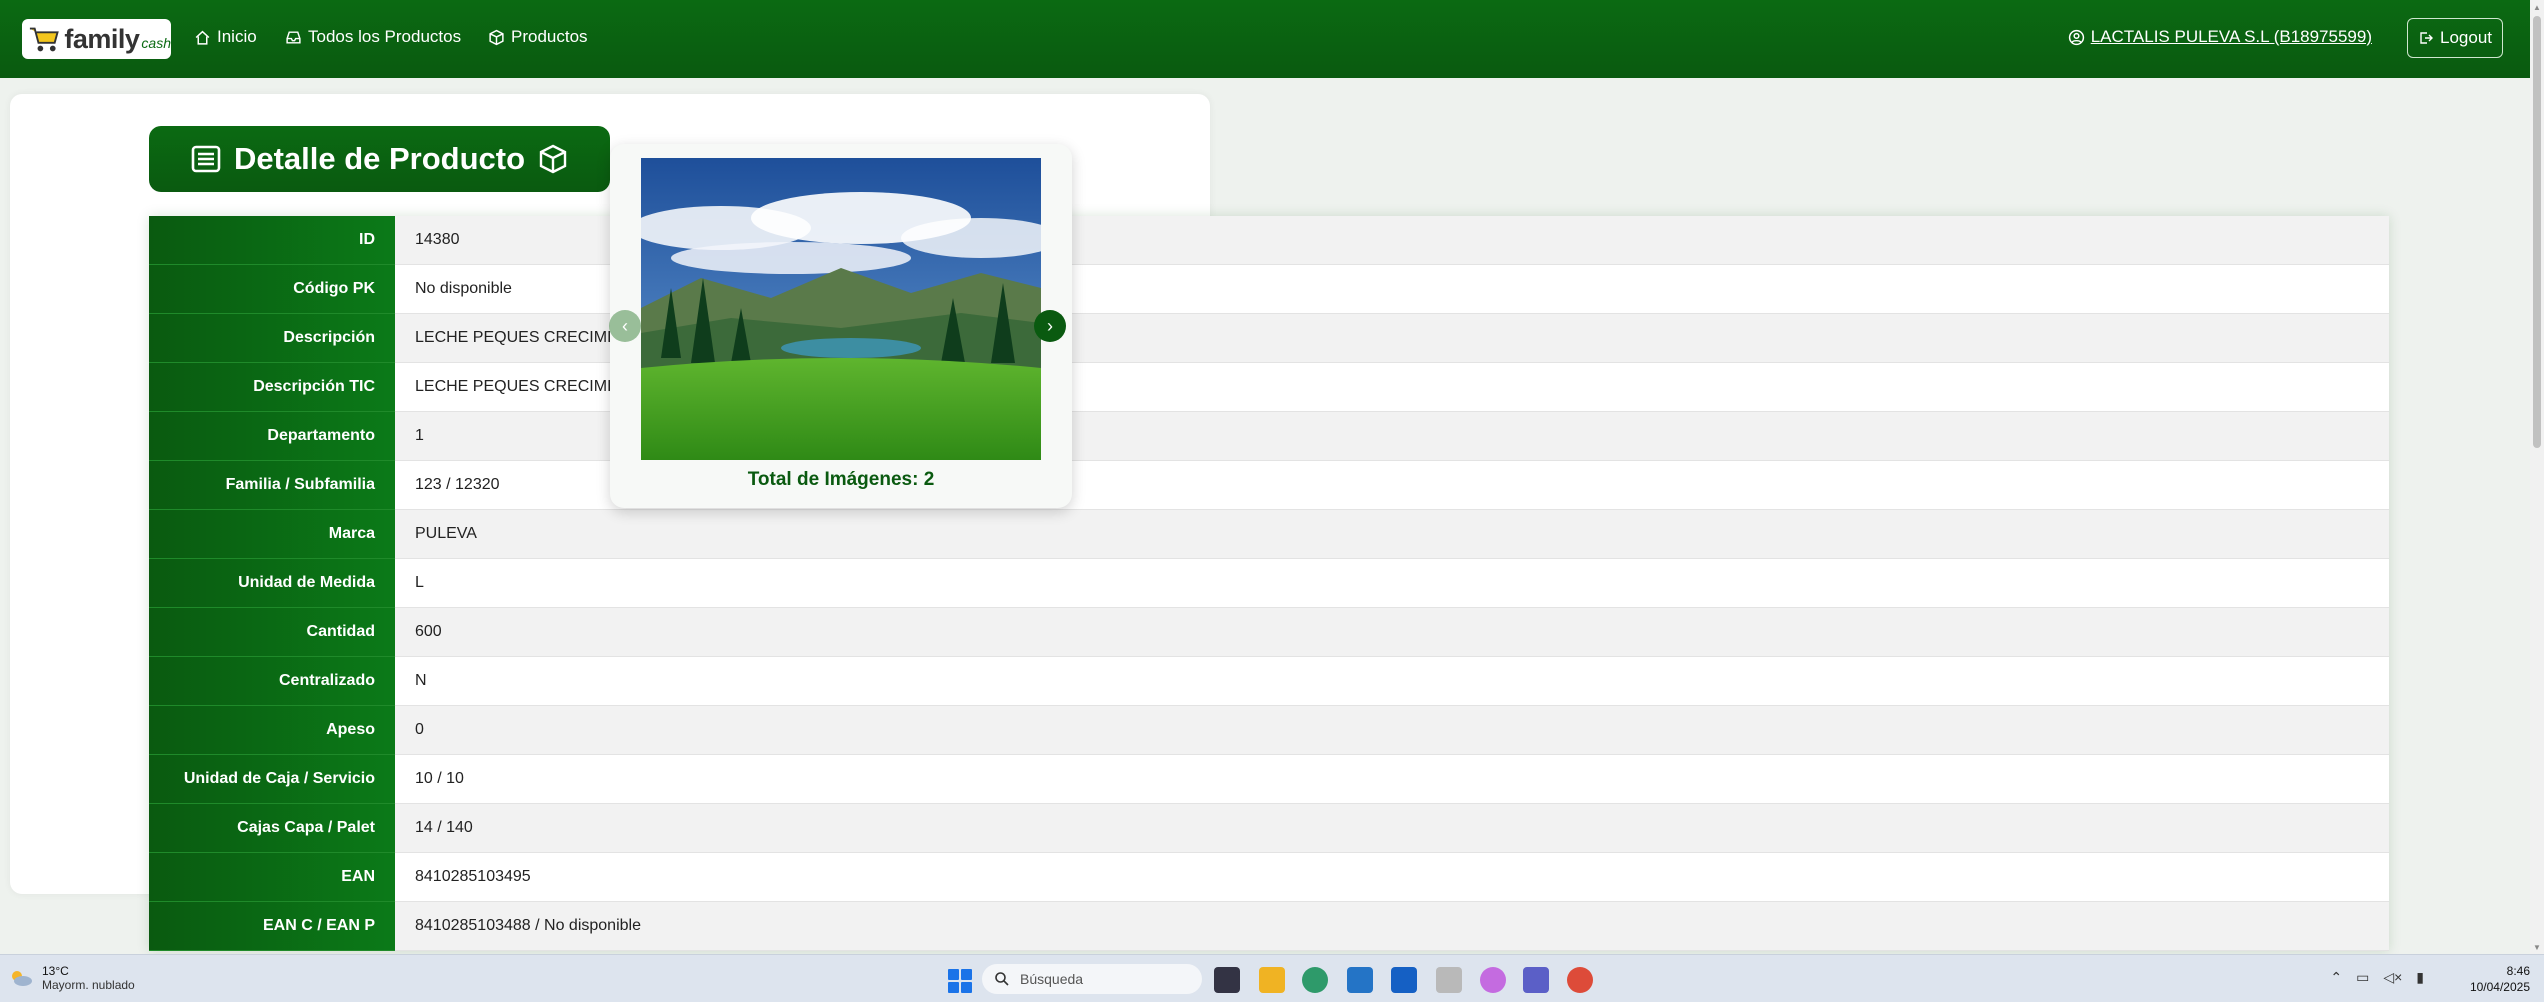  I want to click on nav-todos-los-productos: Todos los Productos, so click(373, 37).